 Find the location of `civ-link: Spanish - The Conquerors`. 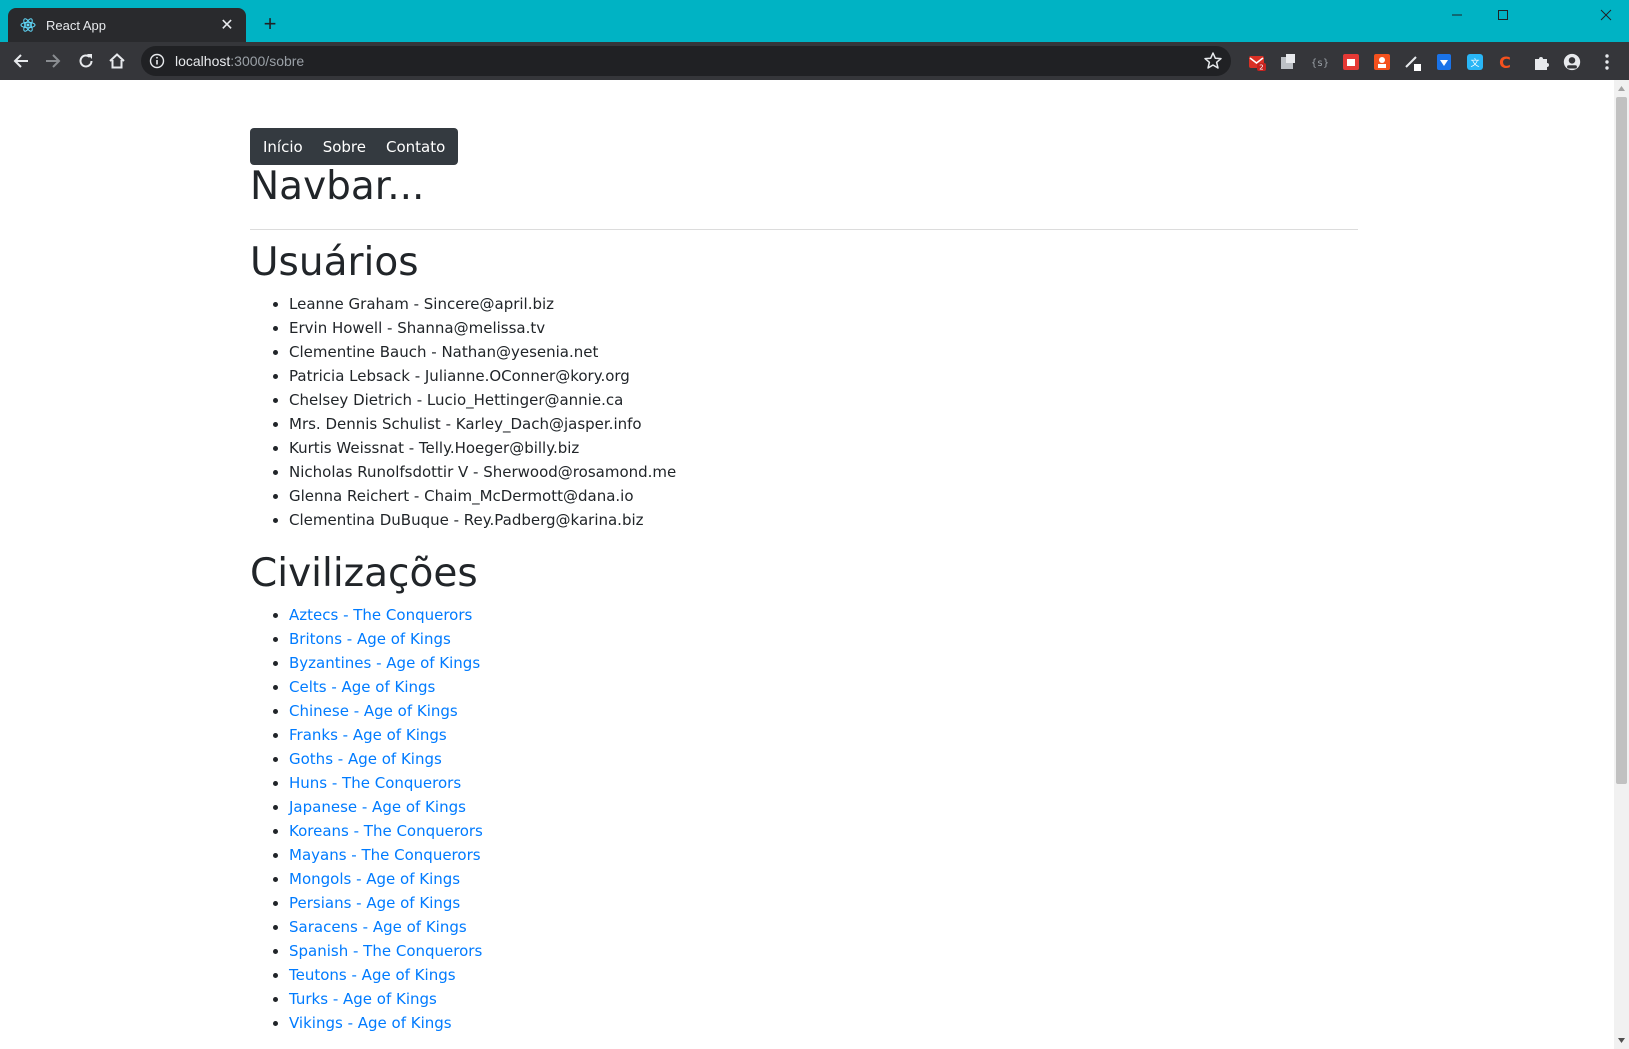

civ-link: Spanish - The Conquerors is located at coordinates (385, 951).